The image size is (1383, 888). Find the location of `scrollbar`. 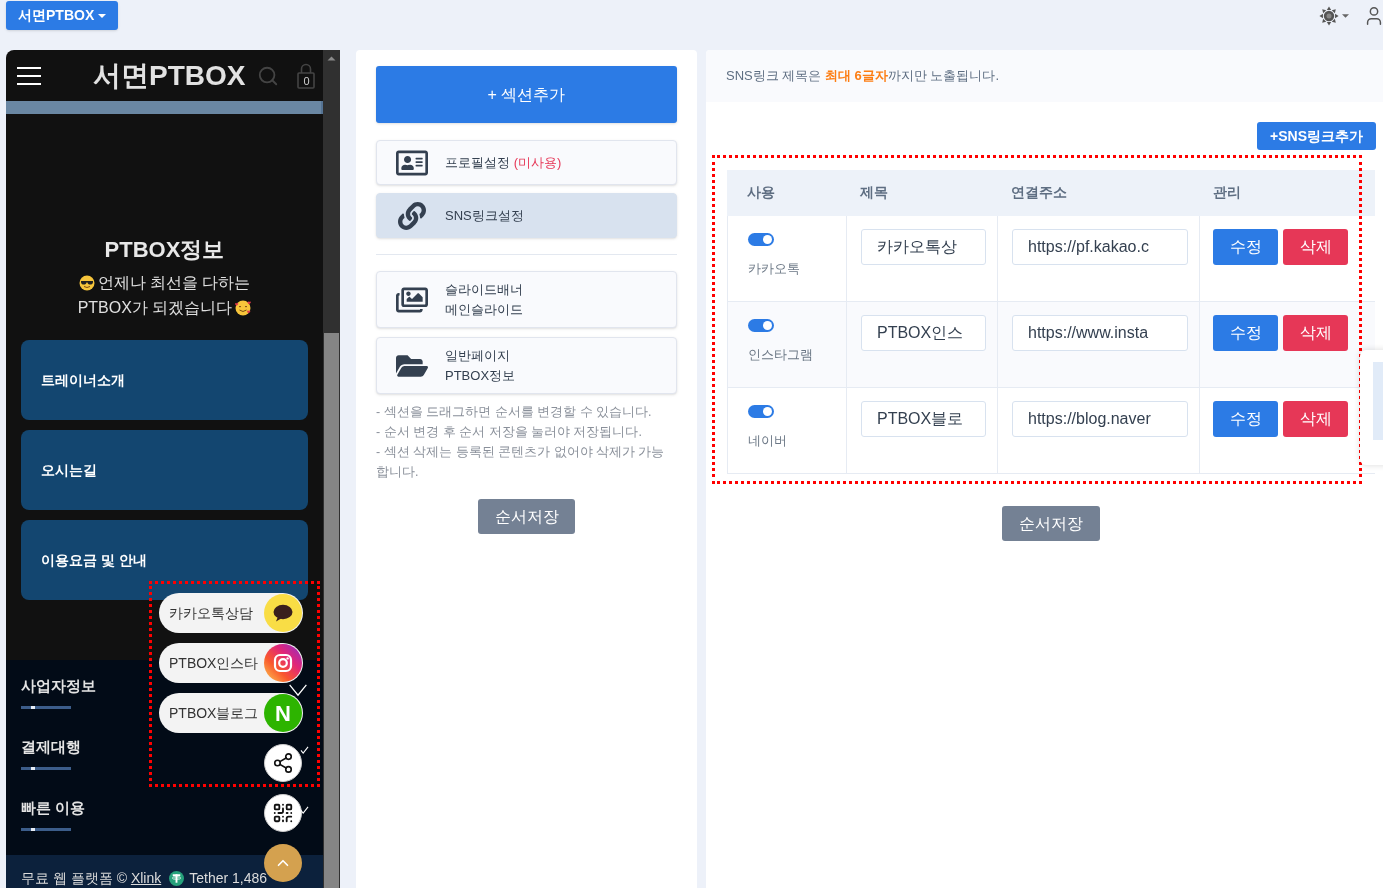

scrollbar is located at coordinates (331, 469).